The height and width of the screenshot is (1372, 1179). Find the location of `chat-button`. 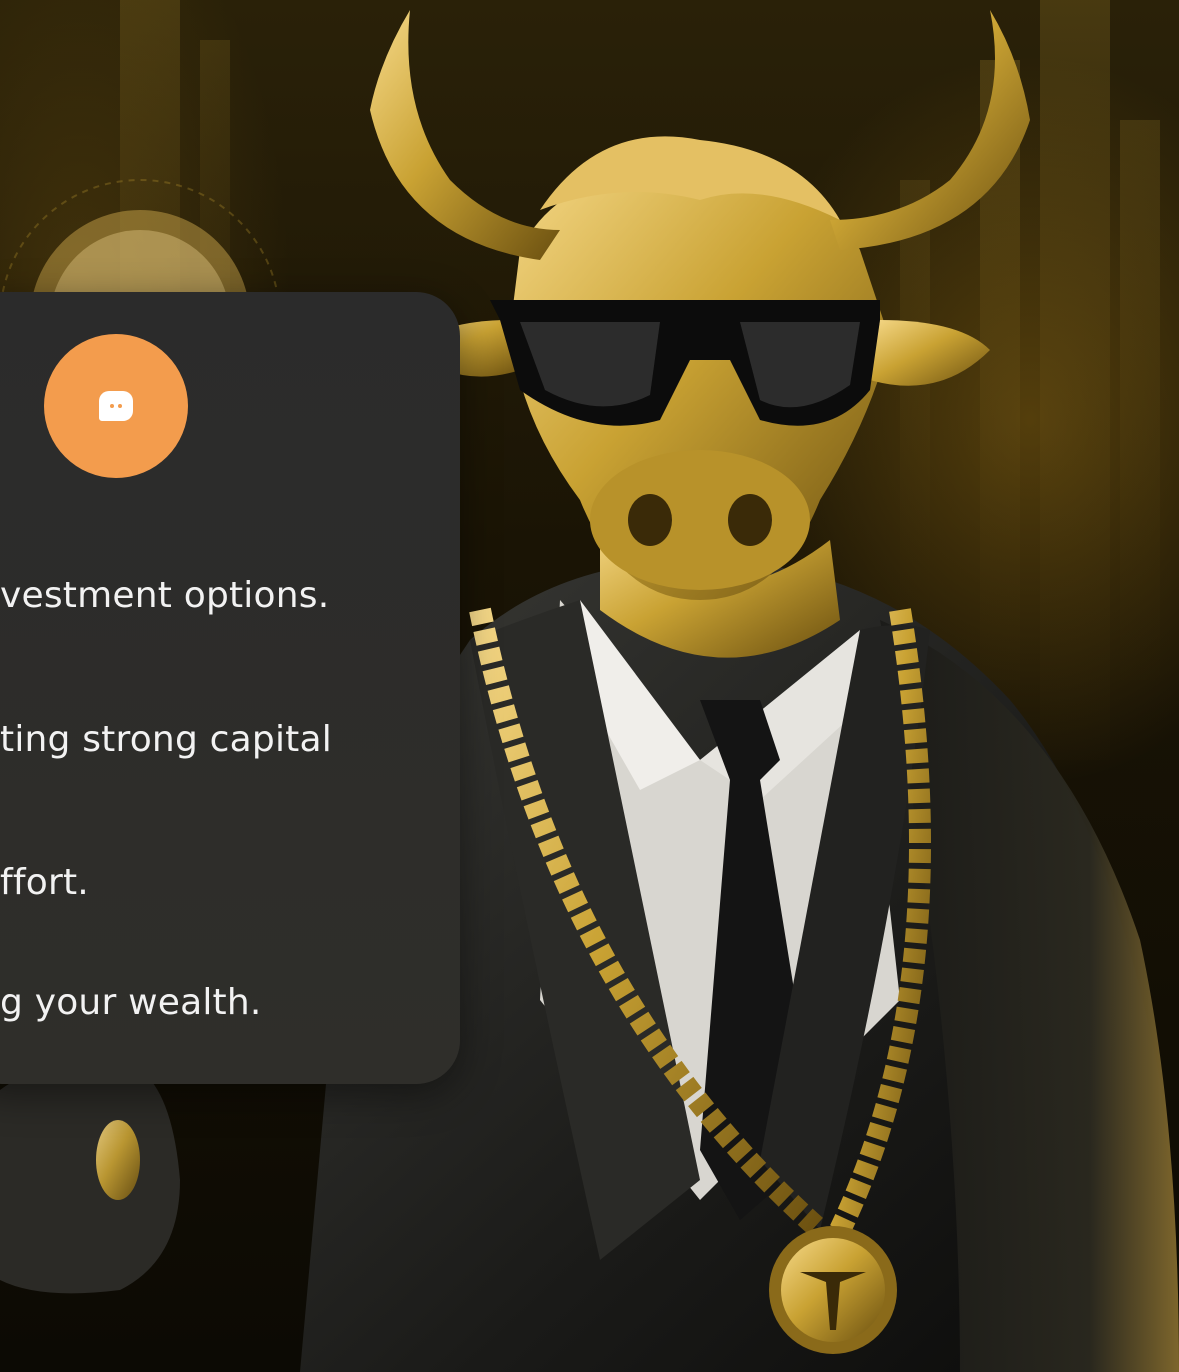

chat-button is located at coordinates (116, 406).